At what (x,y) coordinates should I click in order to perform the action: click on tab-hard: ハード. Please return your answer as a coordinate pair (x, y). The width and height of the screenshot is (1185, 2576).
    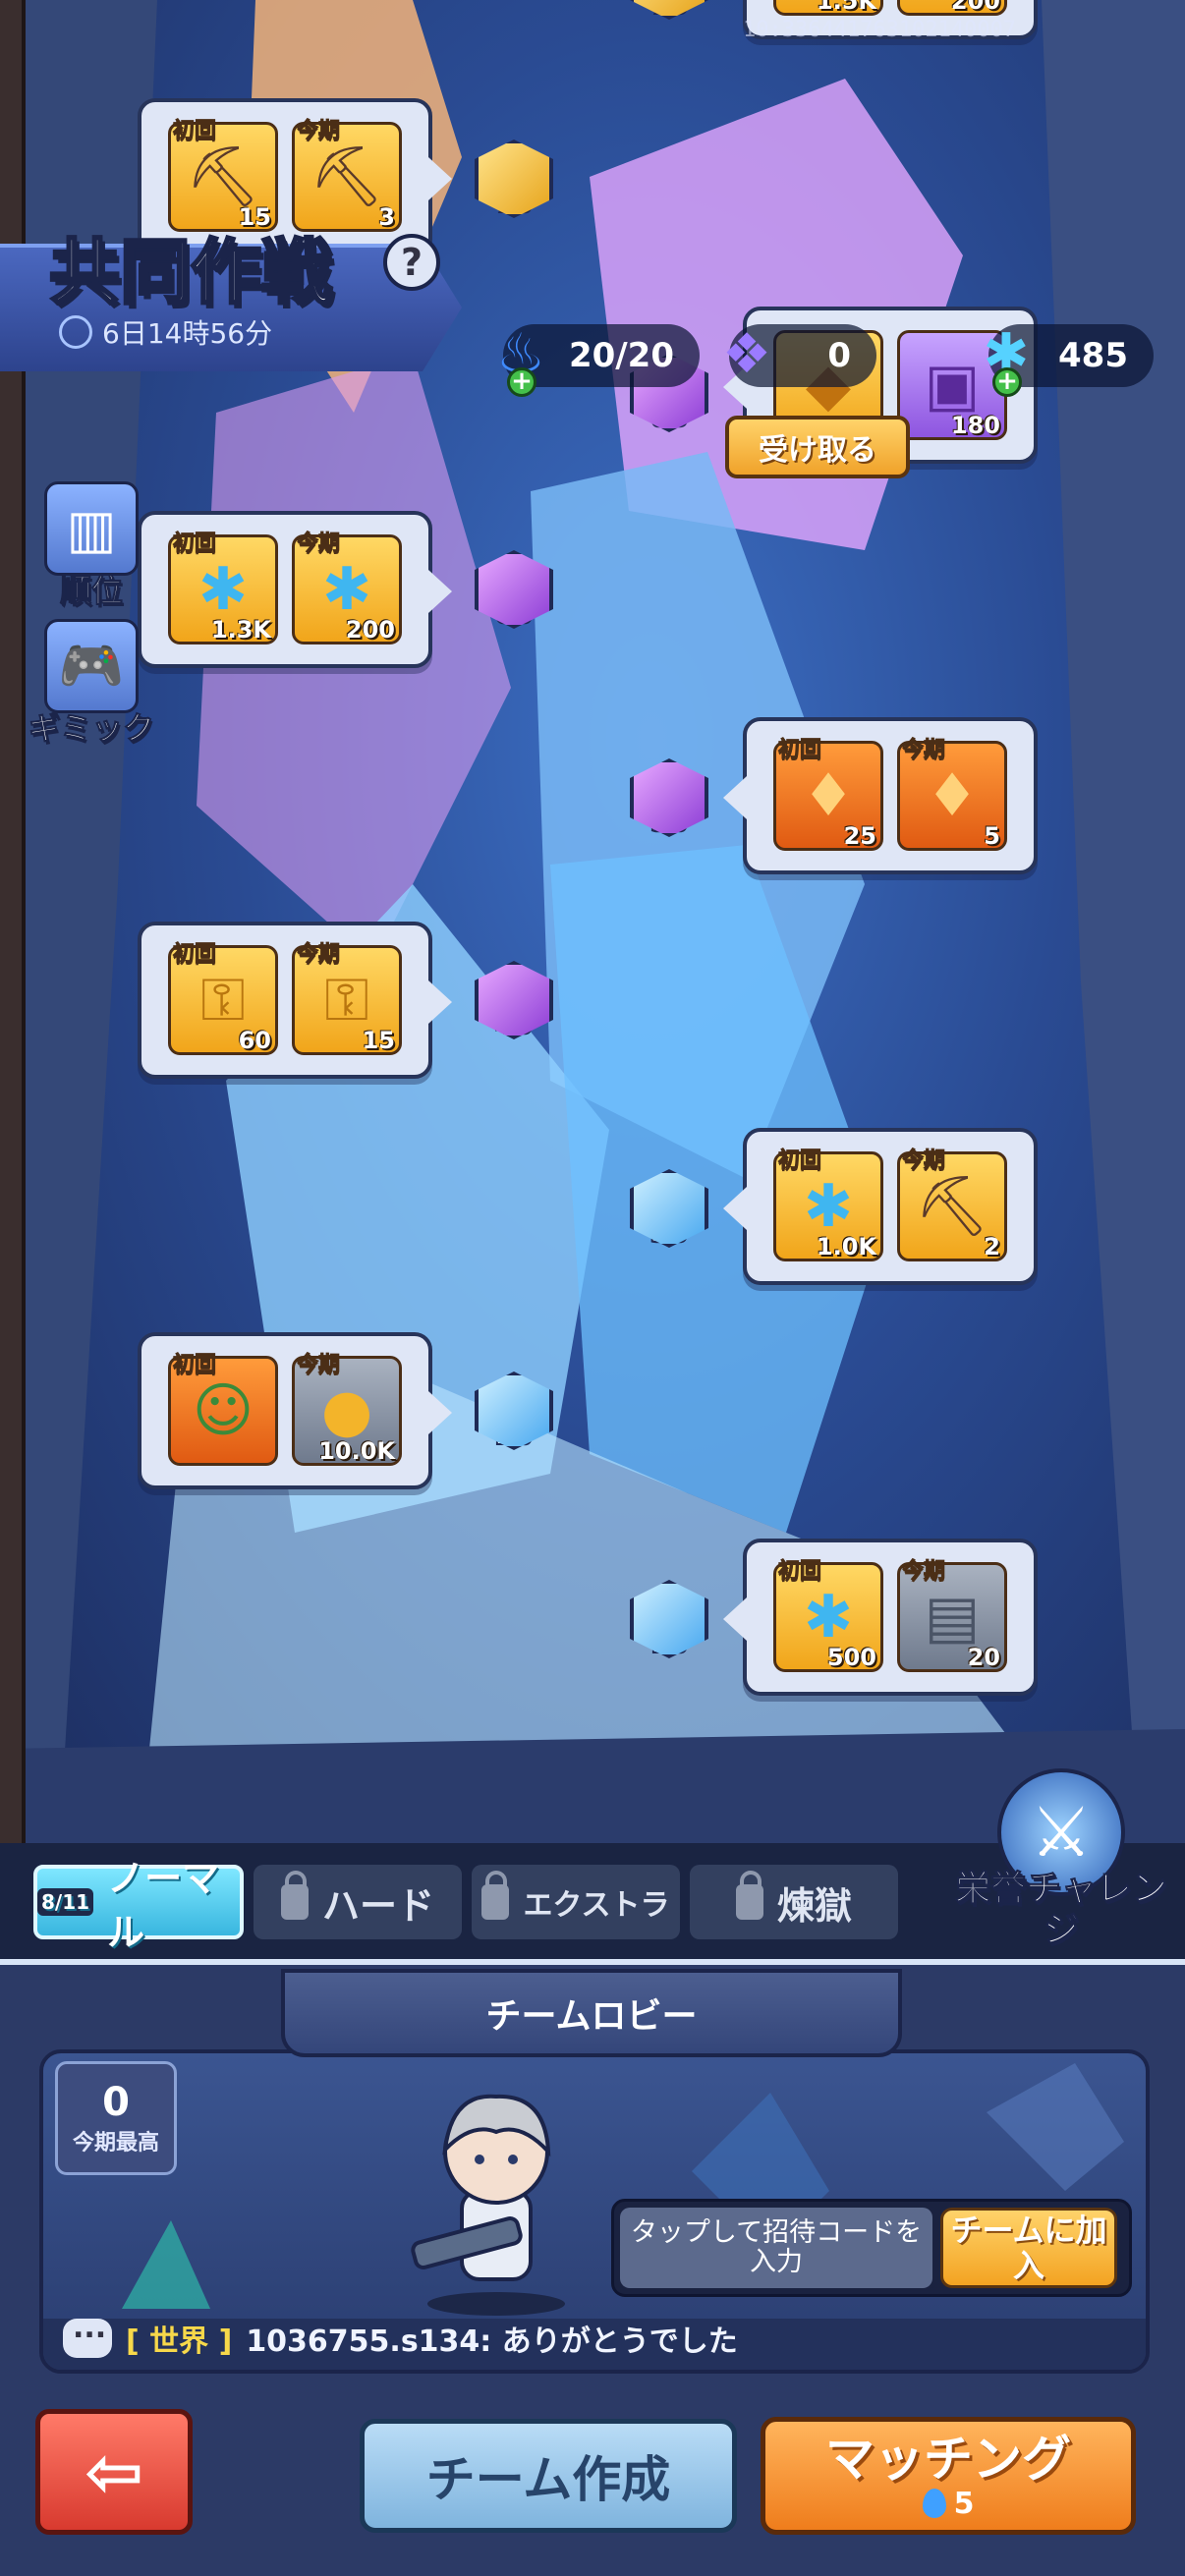
    Looking at the image, I should click on (358, 1902).